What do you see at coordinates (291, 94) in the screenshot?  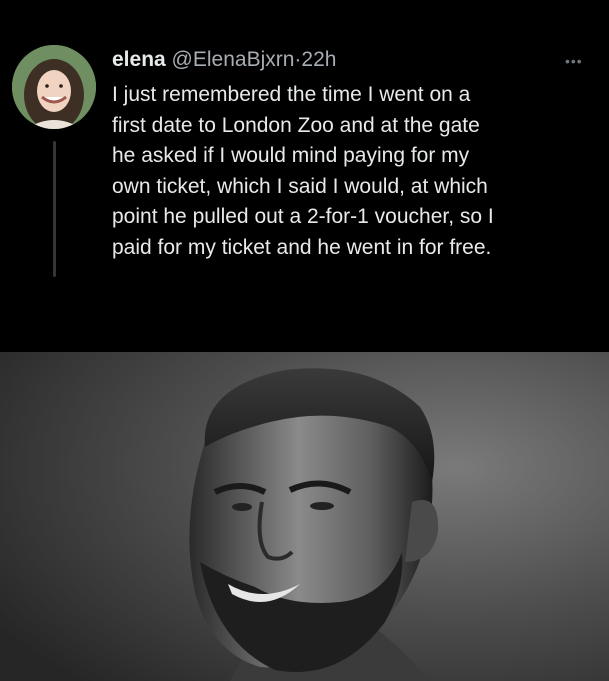 I see `tweet-text-line: I just remembered the time I went on a` at bounding box center [291, 94].